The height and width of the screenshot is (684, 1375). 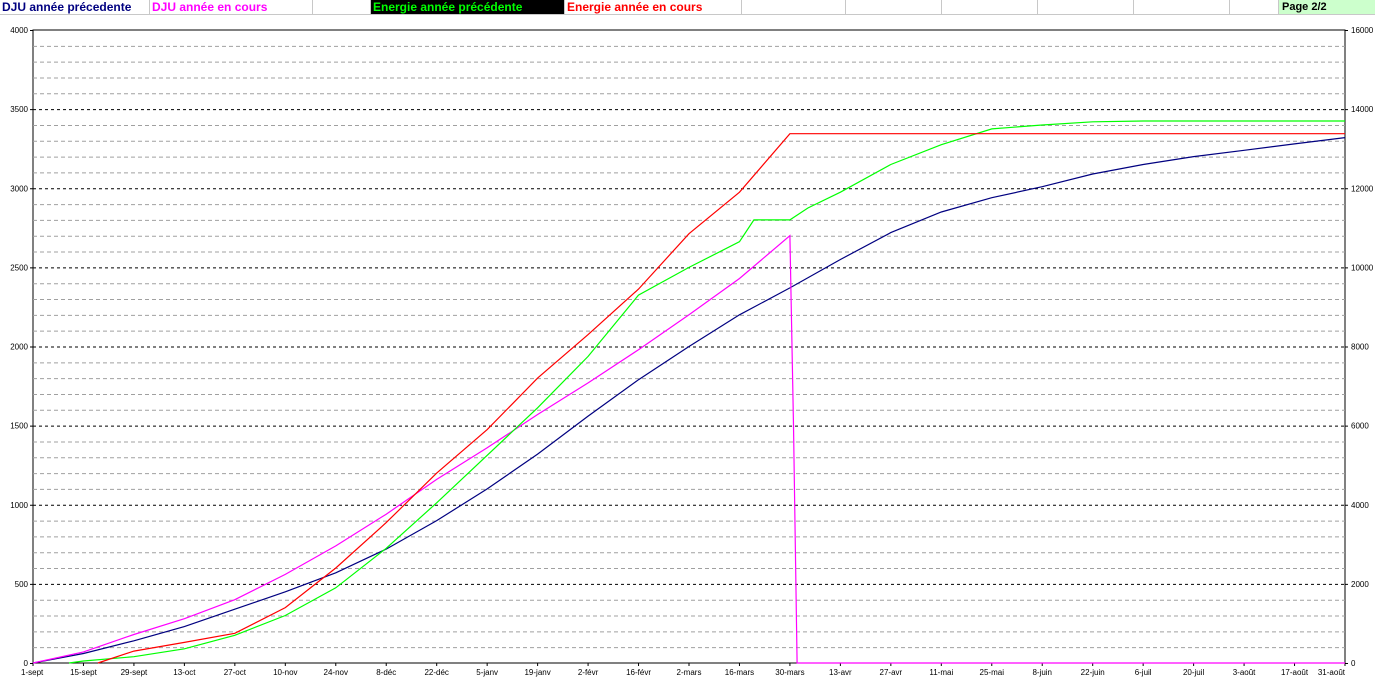 What do you see at coordinates (1362, 267) in the screenshot?
I see `y-right-tick-label: 10000` at bounding box center [1362, 267].